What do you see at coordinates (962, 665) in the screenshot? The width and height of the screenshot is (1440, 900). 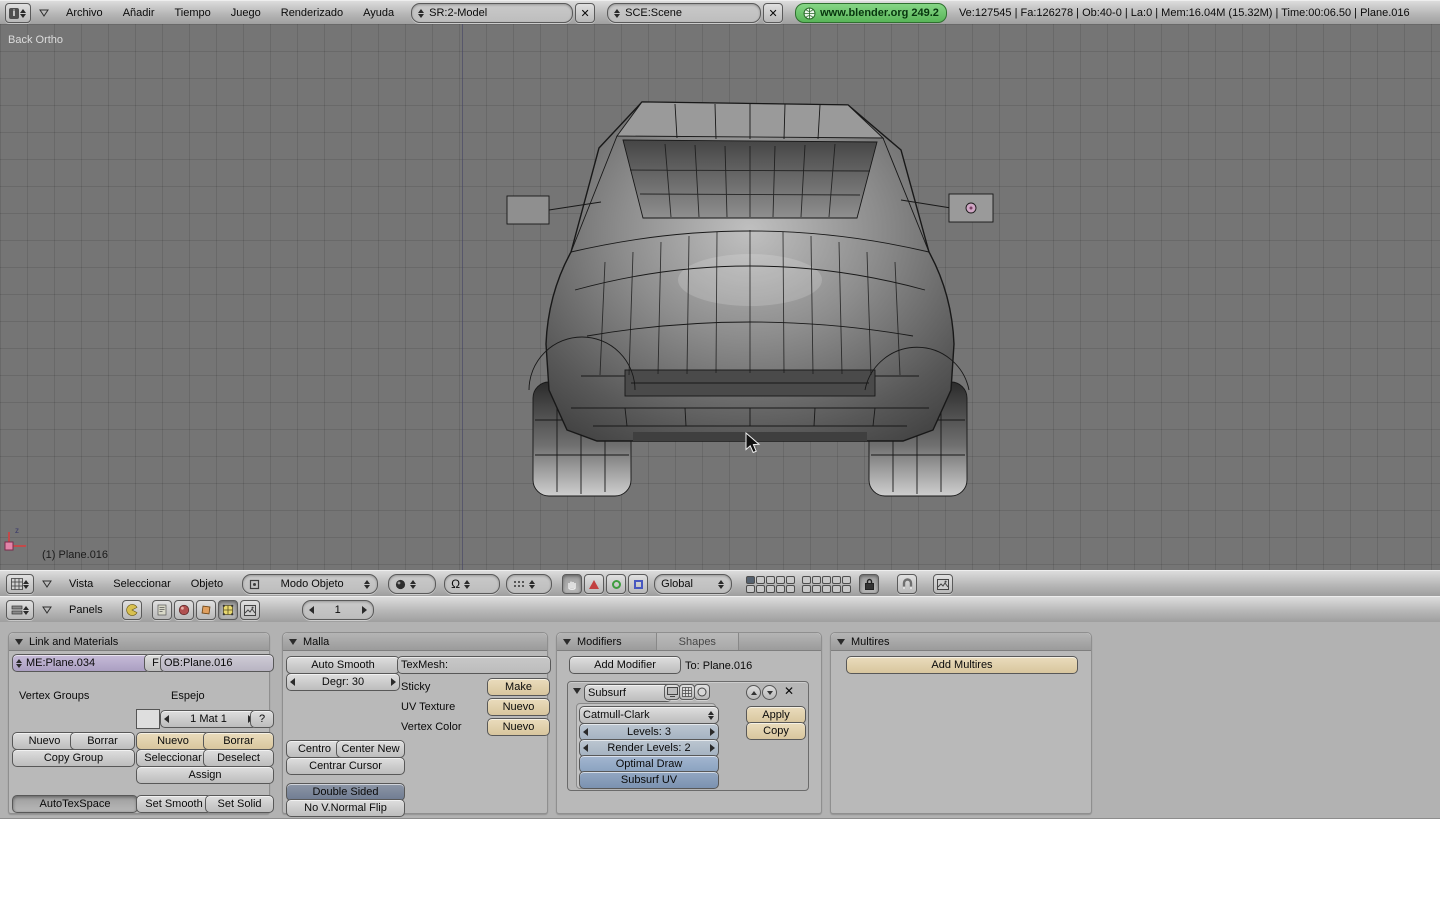 I see `add-multires-button: Add Multires` at bounding box center [962, 665].